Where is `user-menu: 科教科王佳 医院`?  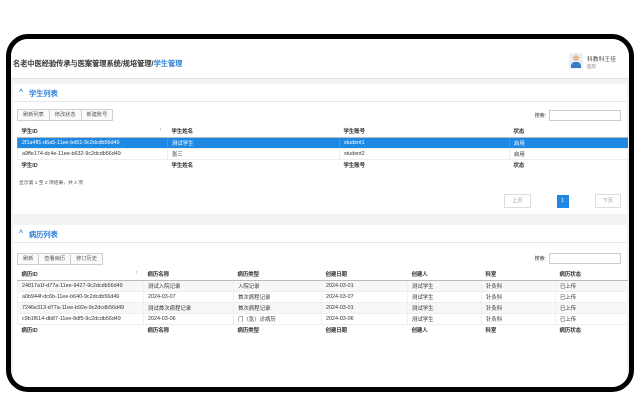
user-menu: 科教科王佳 医院 is located at coordinates (599, 63).